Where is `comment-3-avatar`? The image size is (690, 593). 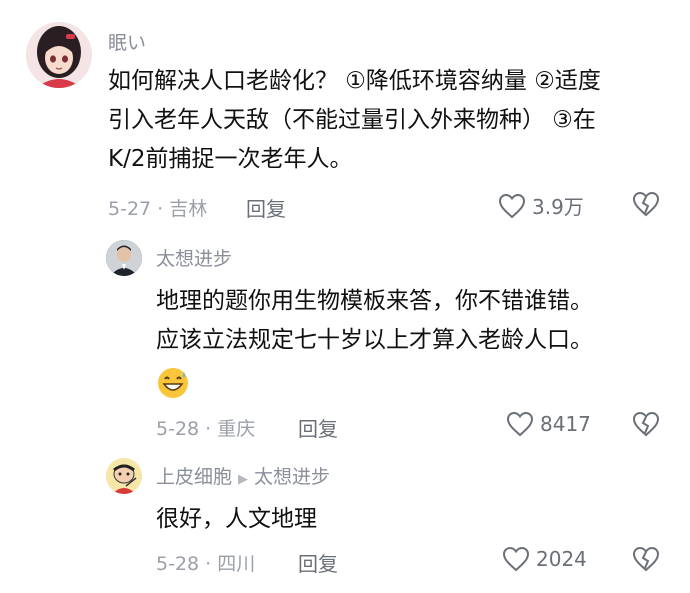 comment-3-avatar is located at coordinates (124, 476).